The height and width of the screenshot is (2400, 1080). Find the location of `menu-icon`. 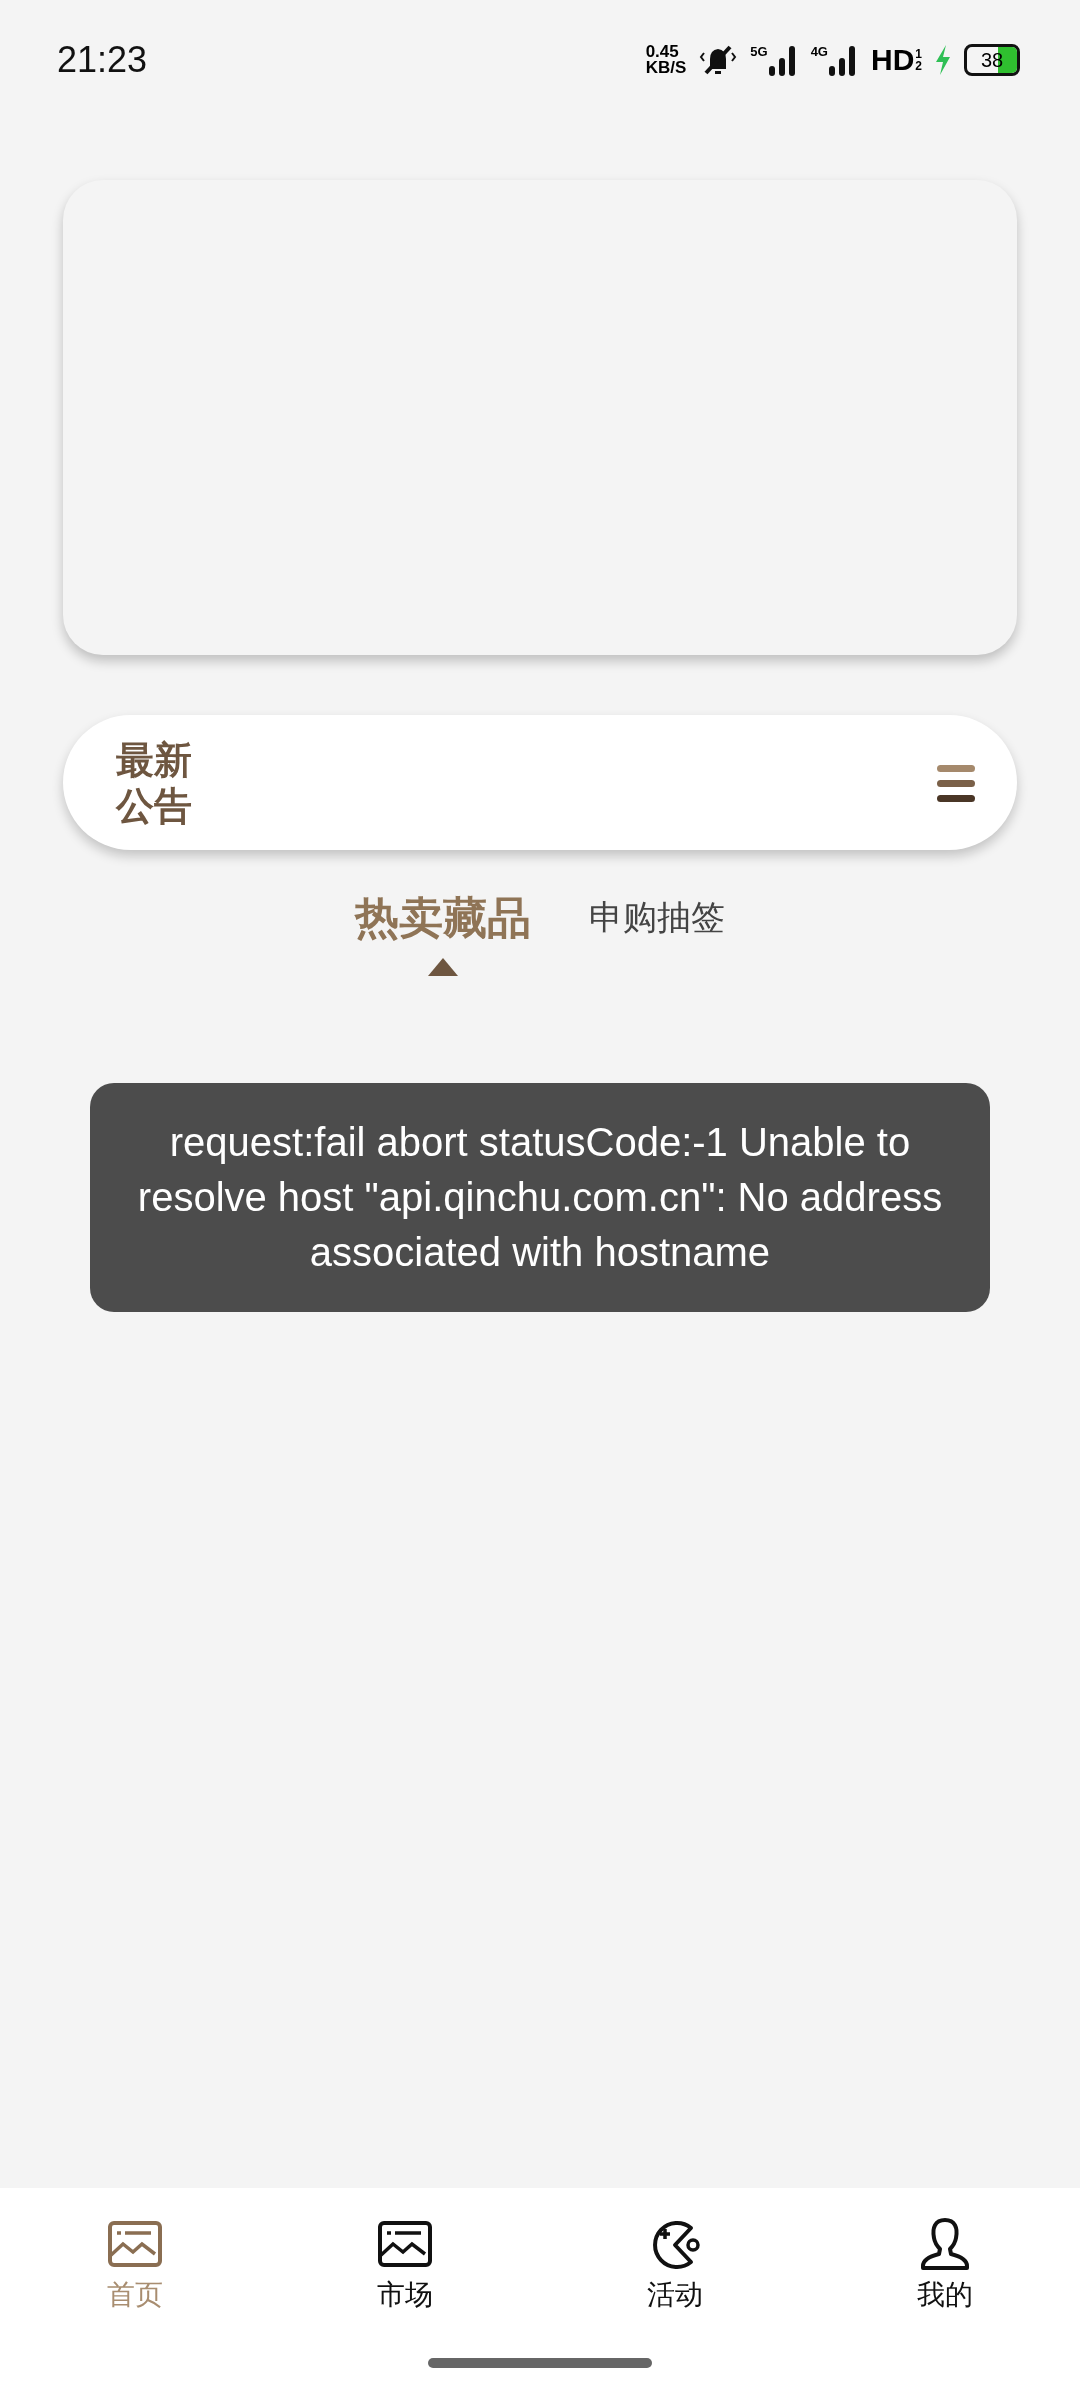

menu-icon is located at coordinates (956, 782).